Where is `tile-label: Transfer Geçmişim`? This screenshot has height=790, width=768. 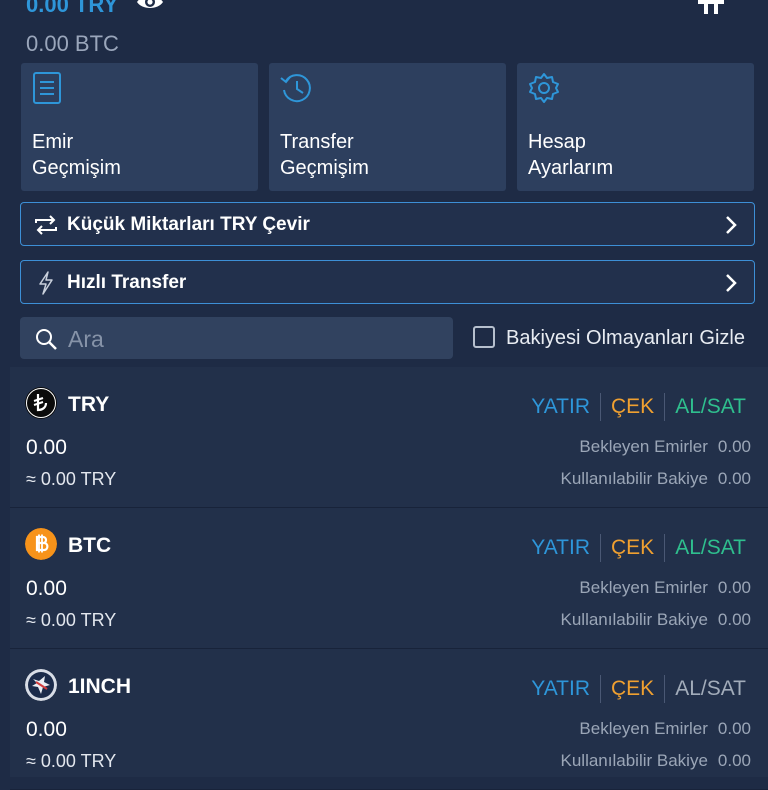
tile-label: Transfer Geçmişim is located at coordinates (324, 155).